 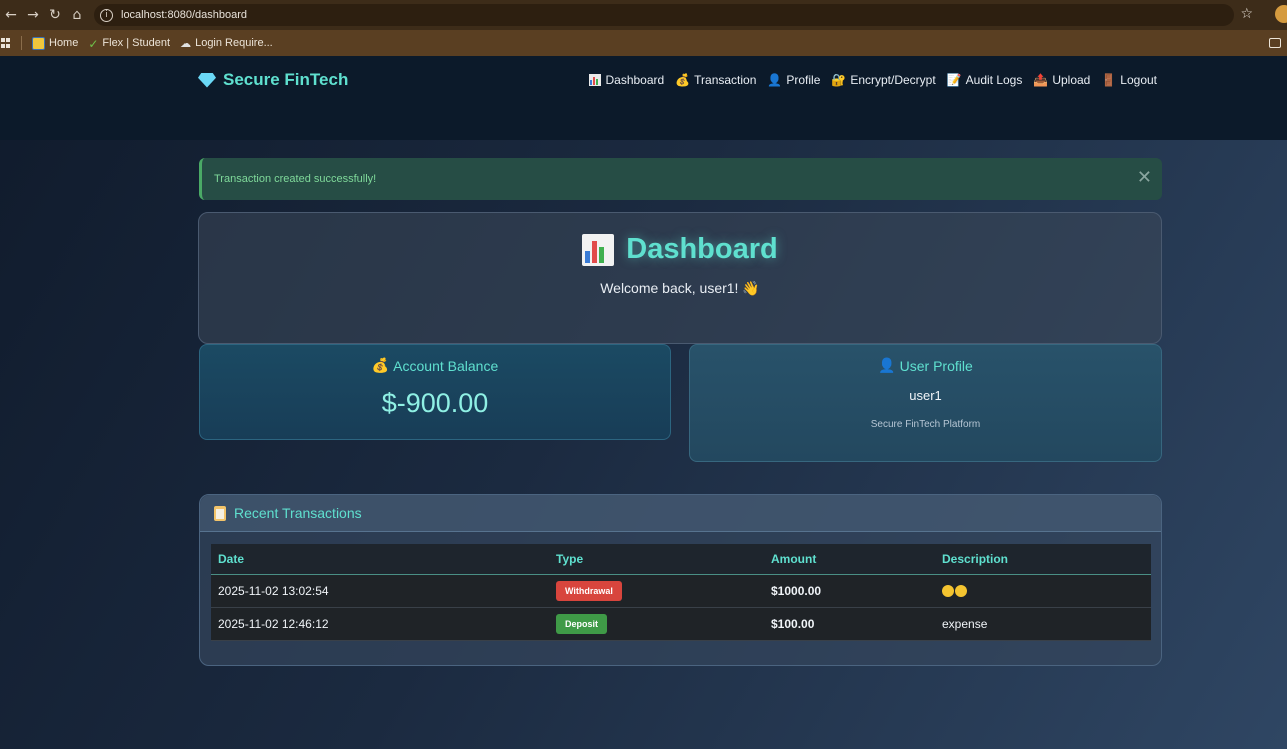 What do you see at coordinates (954, 80) in the screenshot?
I see `memo-icon: 📝` at bounding box center [954, 80].